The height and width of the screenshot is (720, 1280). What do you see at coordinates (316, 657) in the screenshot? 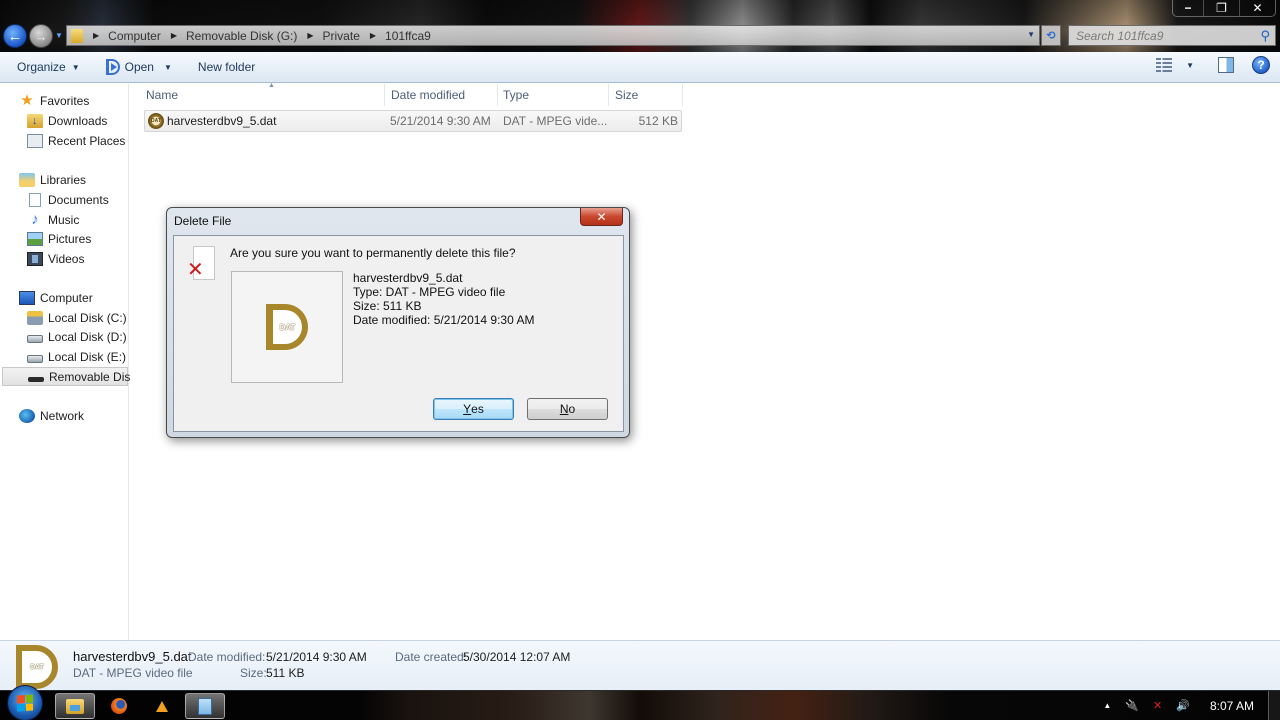
I see `details-date-modified: 5/21/2014 9:30 AM` at bounding box center [316, 657].